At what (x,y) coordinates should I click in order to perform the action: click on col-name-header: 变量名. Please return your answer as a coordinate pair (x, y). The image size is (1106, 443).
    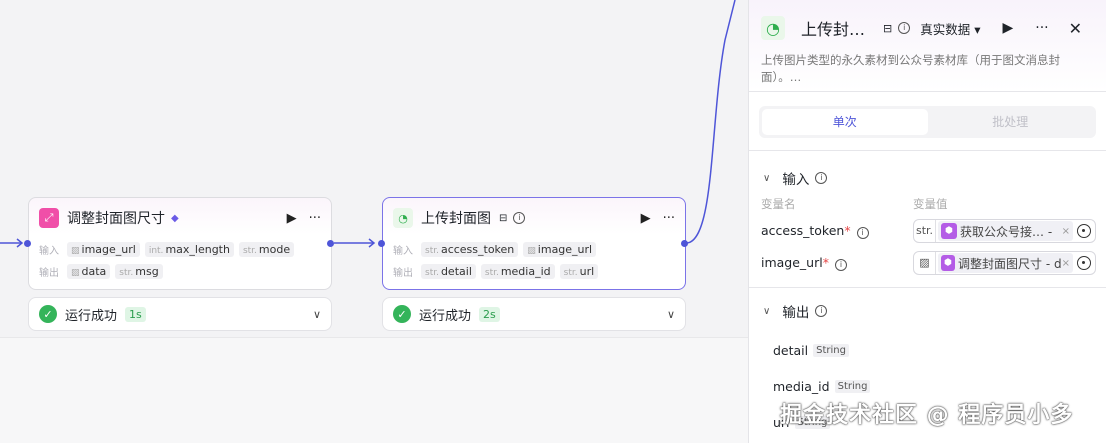
    Looking at the image, I should click on (778, 204).